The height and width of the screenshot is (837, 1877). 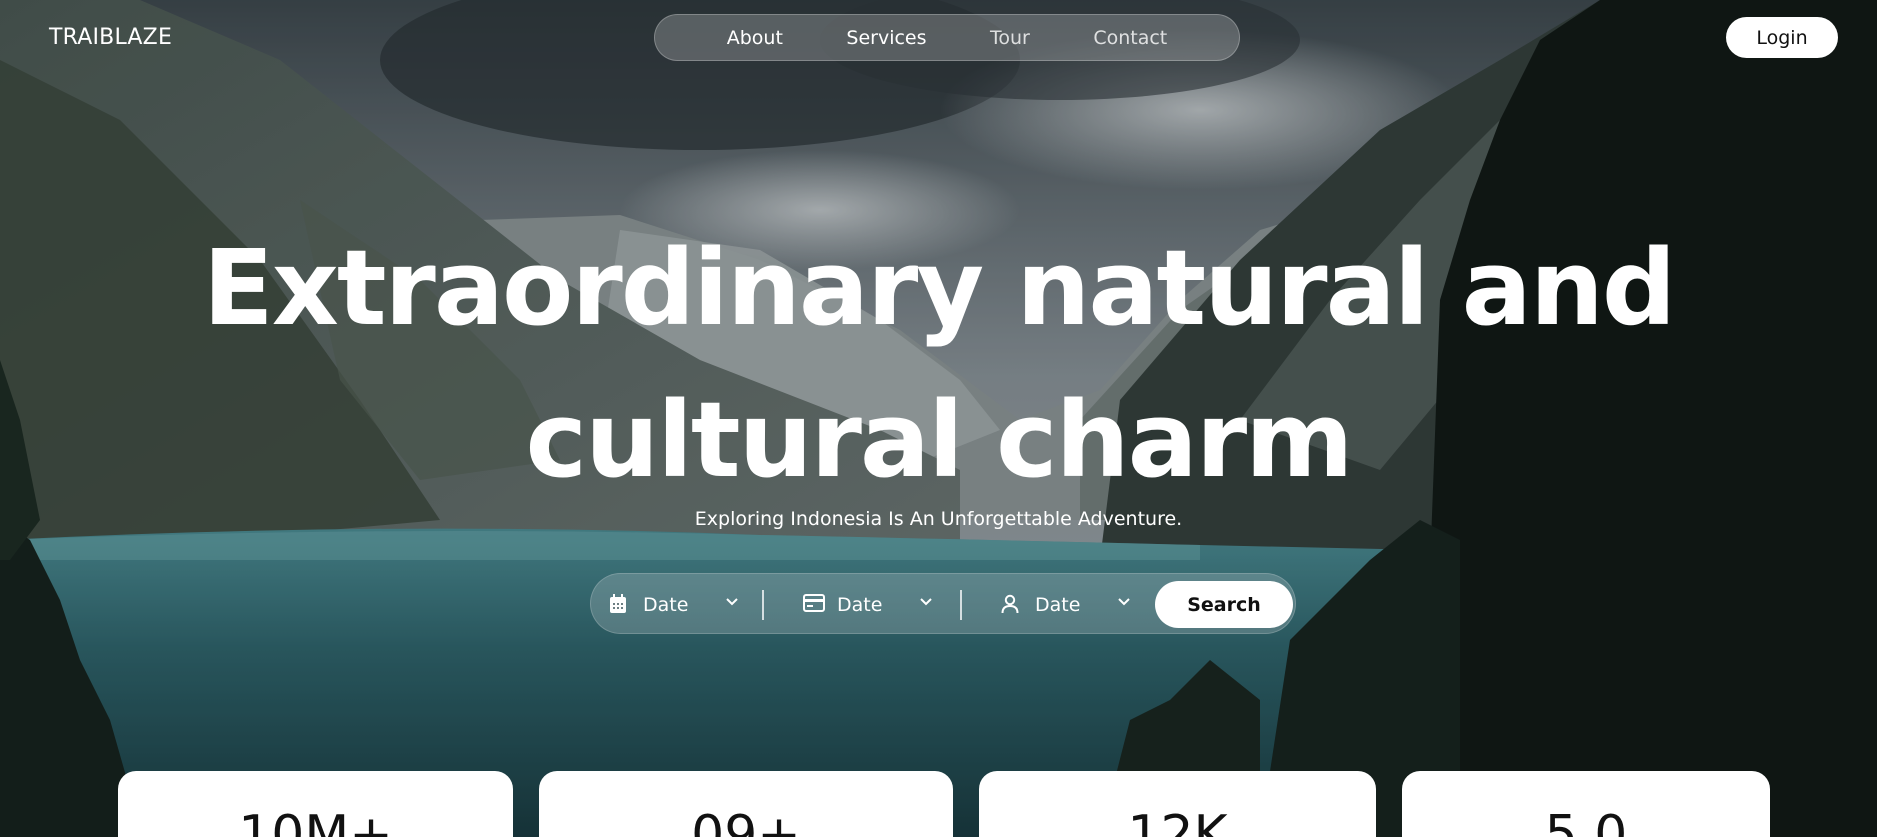 I want to click on search-field-date-2-label: Date, so click(x=860, y=604).